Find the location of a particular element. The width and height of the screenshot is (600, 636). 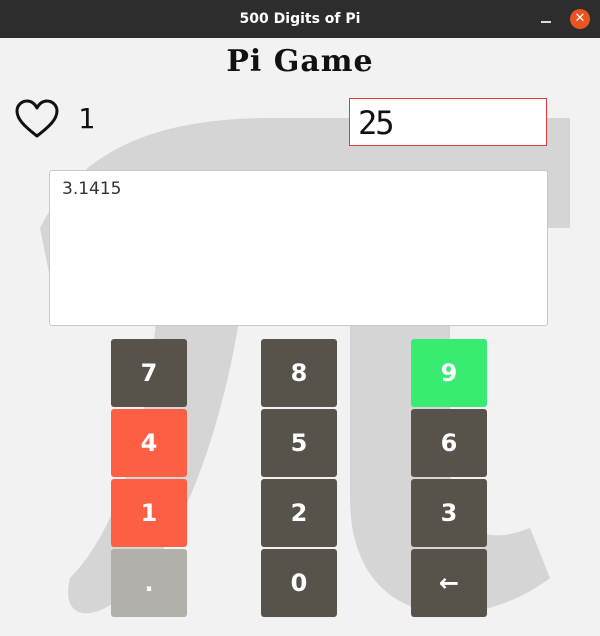

key-2: 2 is located at coordinates (299, 513).